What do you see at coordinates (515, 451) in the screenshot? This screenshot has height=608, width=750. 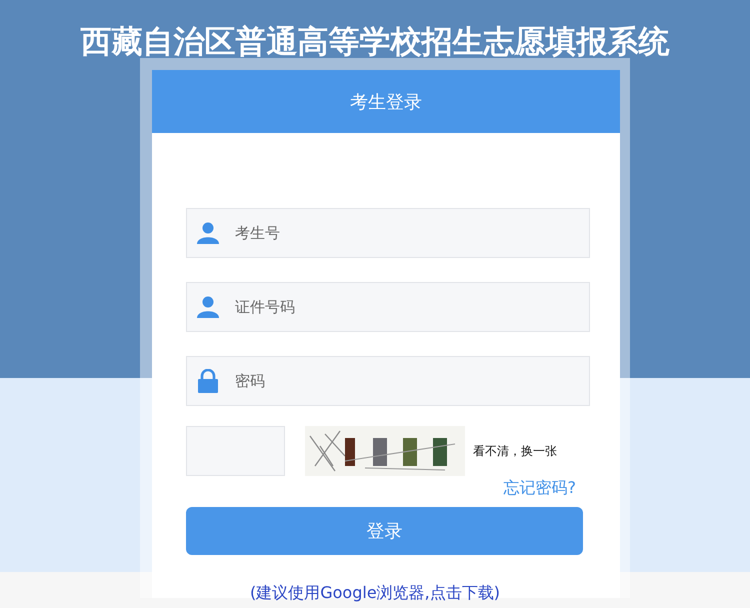 I see `refresh-captcha-link: 看不清，换一张` at bounding box center [515, 451].